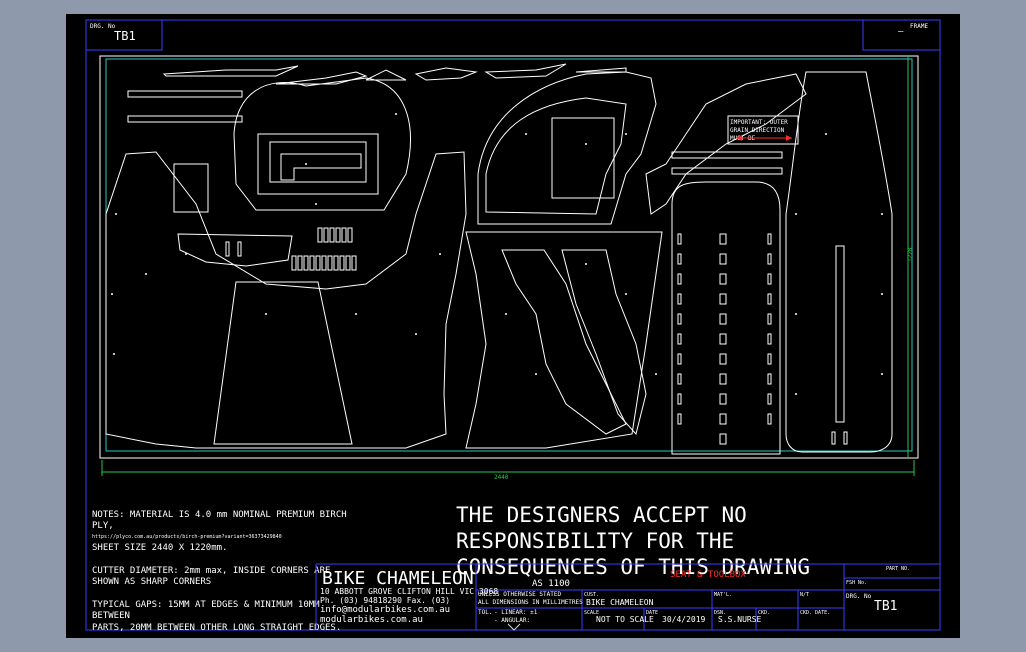  I want to click on drg-no-value: TB1, so click(125, 36).